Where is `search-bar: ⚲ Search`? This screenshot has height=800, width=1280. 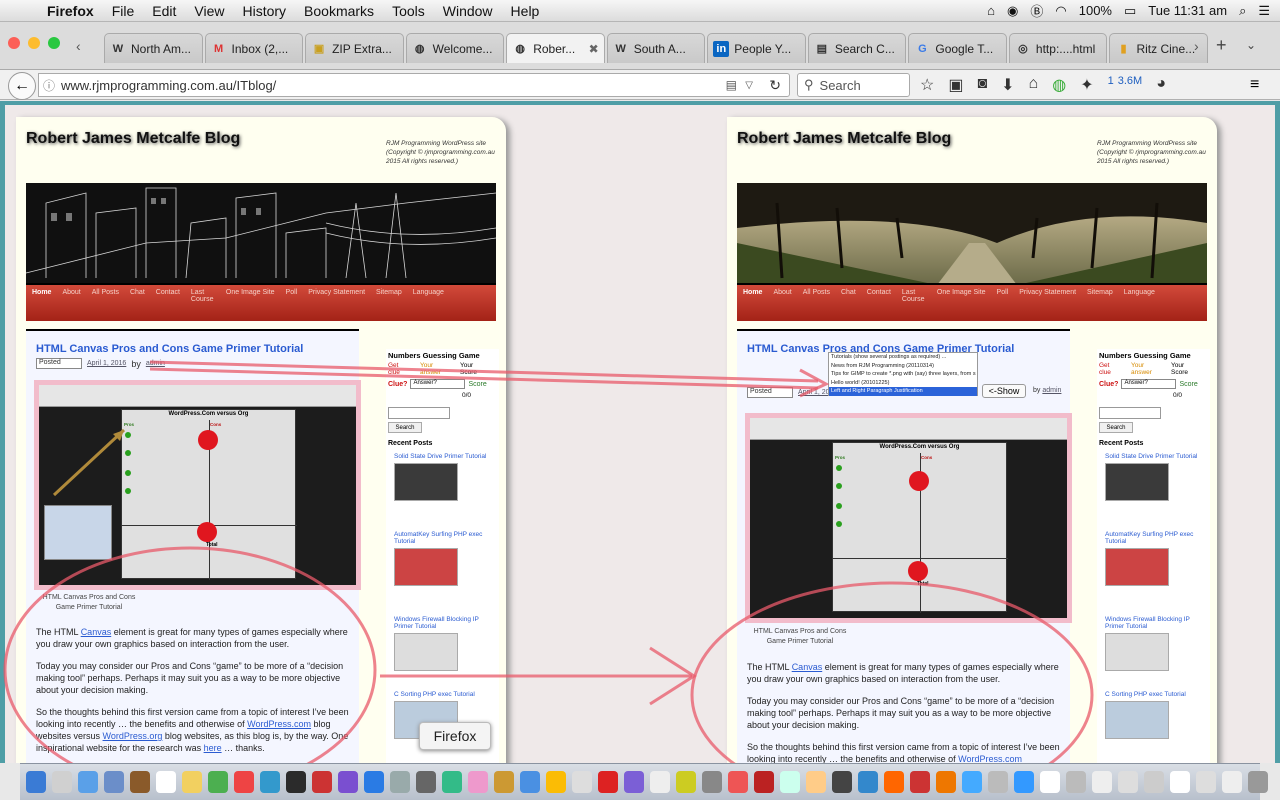 search-bar: ⚲ Search is located at coordinates (853, 85).